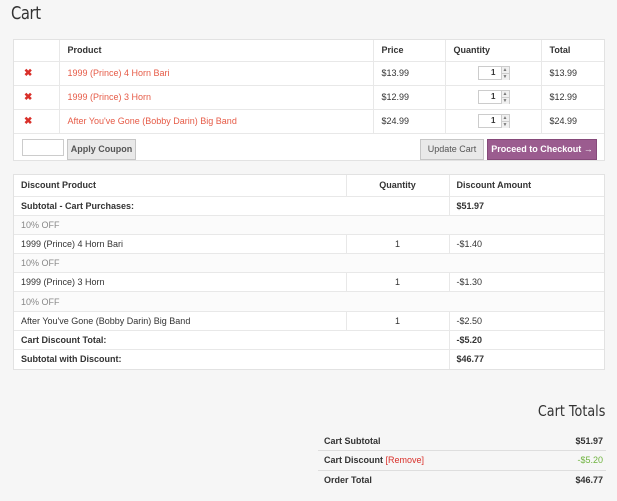  I want to click on apply-coupon-button: Apply Coupon, so click(101, 149).